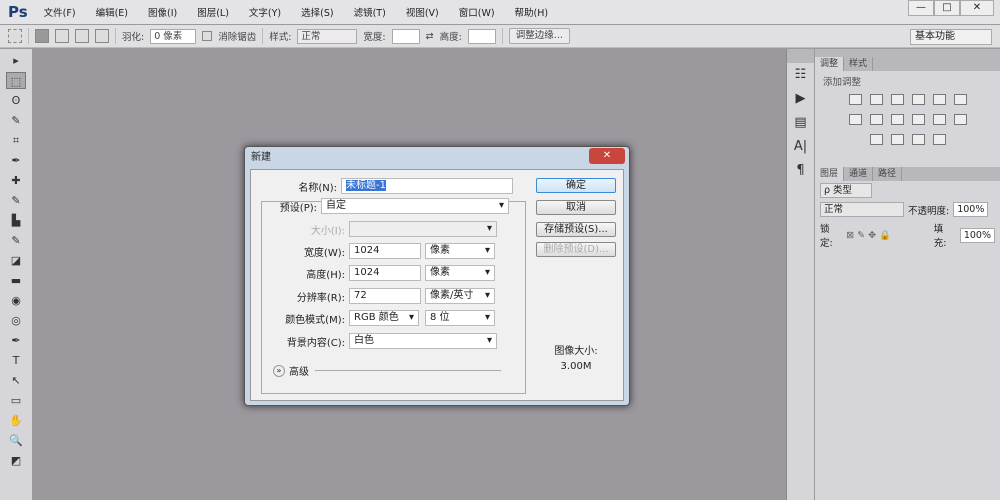  What do you see at coordinates (299, 370) in the screenshot?
I see `advanced-label: 高级` at bounding box center [299, 370].